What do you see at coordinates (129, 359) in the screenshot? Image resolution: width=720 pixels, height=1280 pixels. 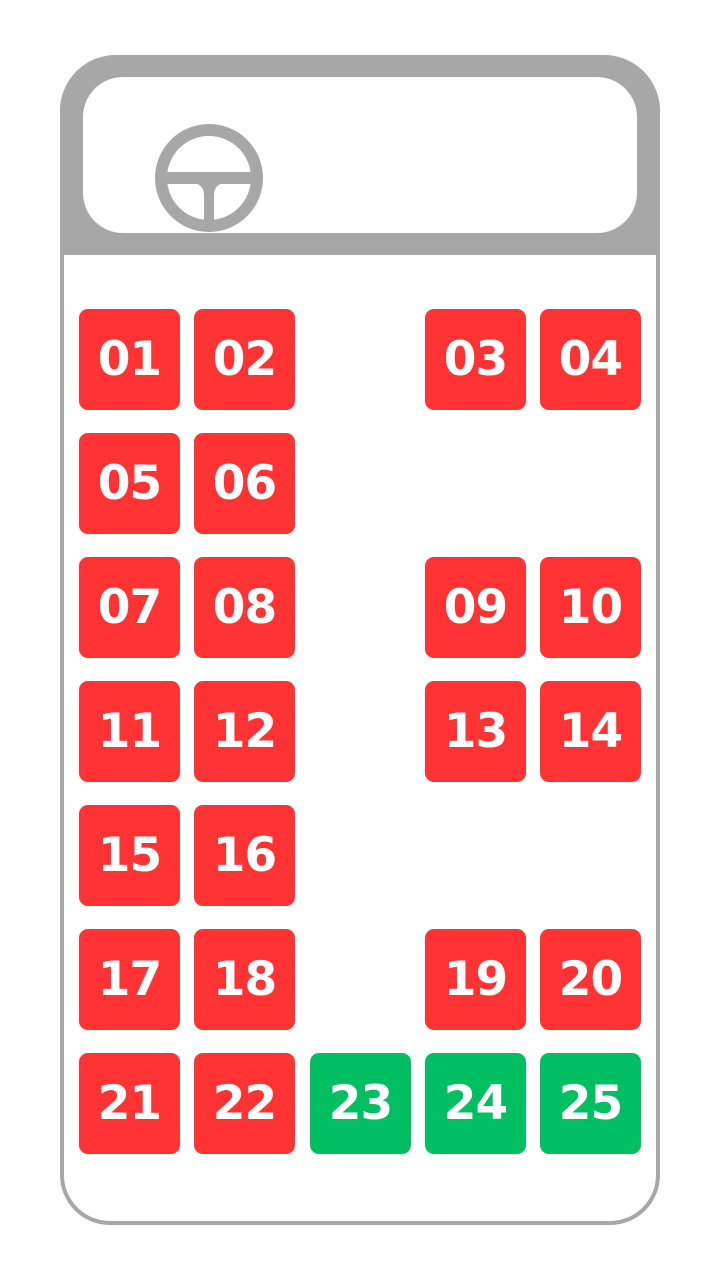 I see `seat-01-taken: 01` at bounding box center [129, 359].